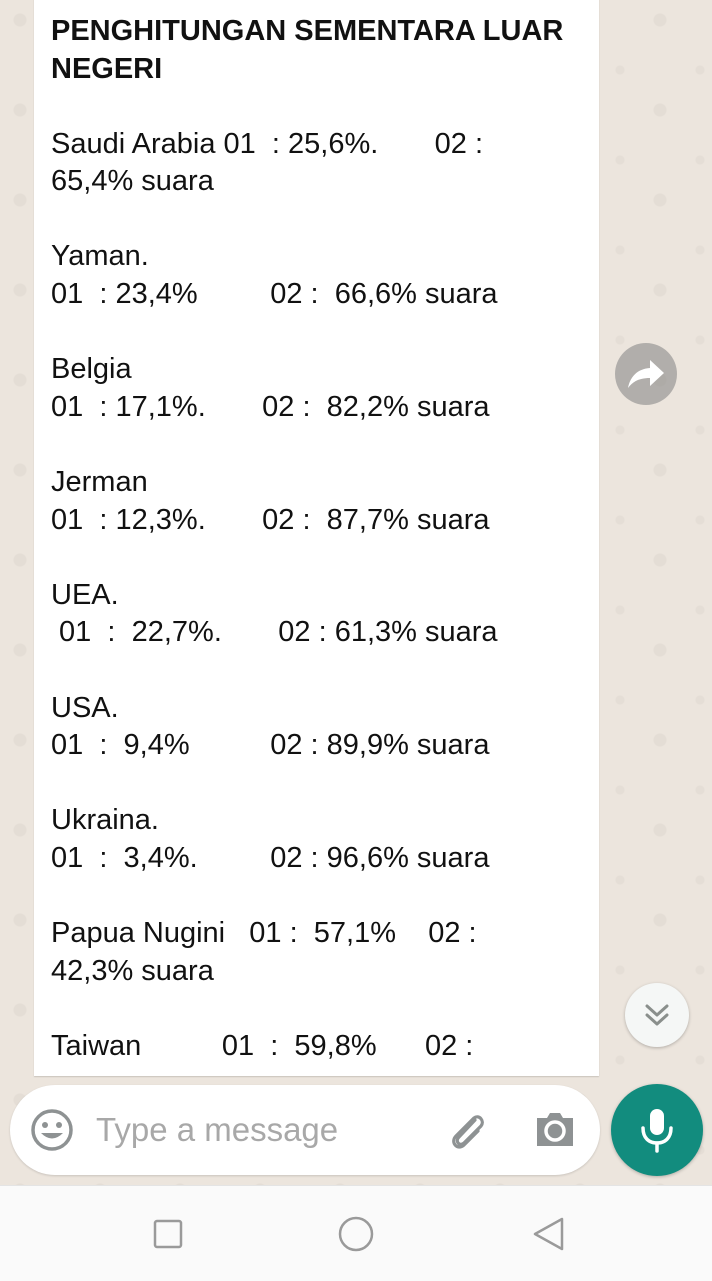 The width and height of the screenshot is (712, 1281). I want to click on square-icon, so click(168, 1234).